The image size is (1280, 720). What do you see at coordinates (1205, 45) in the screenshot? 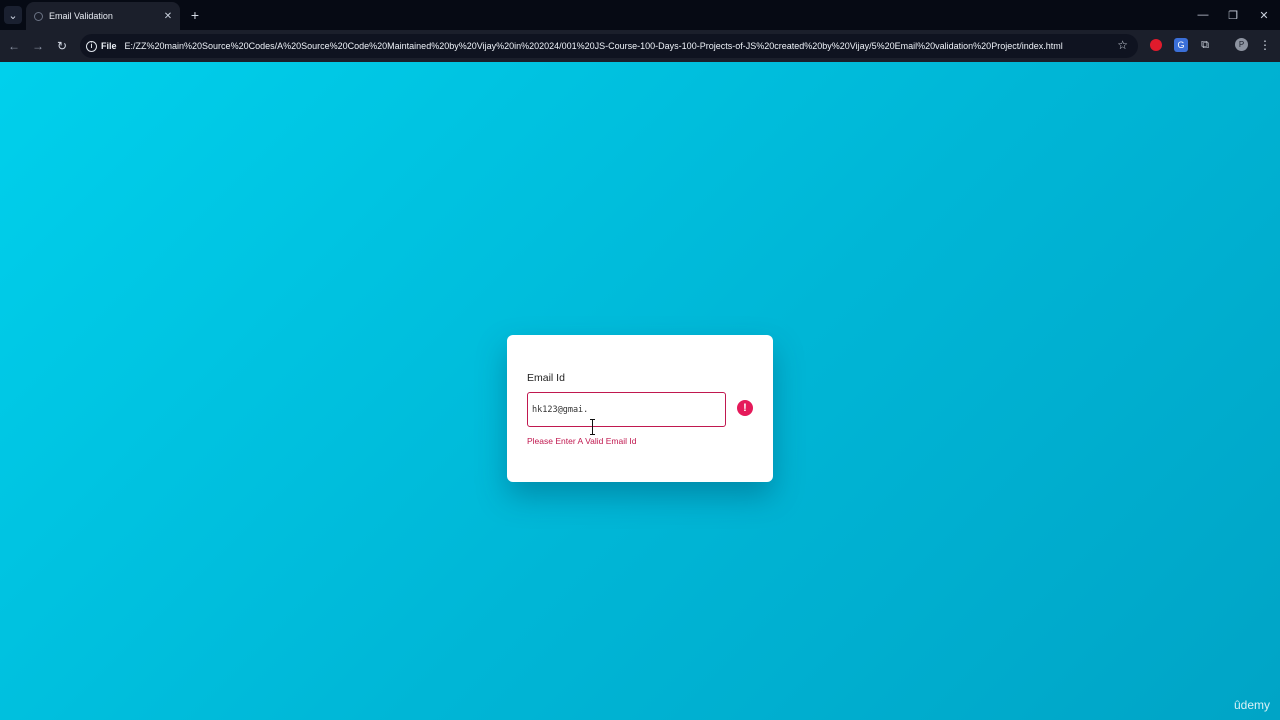
I see `extensions-icon: ⧉` at bounding box center [1205, 45].